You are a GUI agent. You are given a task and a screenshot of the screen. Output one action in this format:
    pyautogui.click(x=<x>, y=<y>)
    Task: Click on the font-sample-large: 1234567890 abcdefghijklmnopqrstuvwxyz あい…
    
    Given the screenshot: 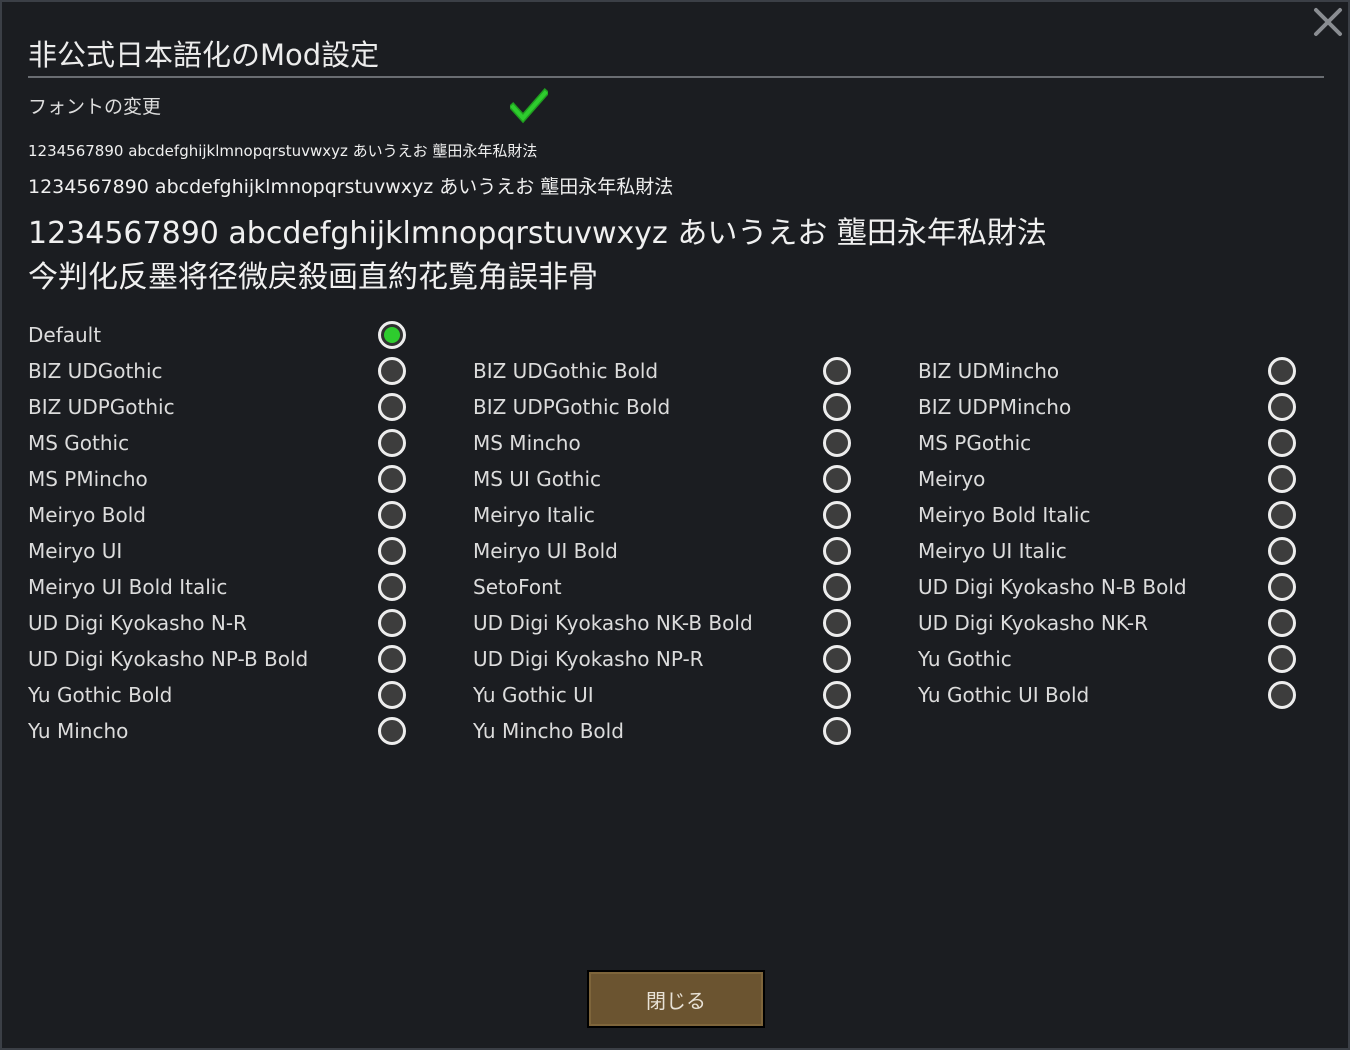 What is the action you would take?
    pyautogui.click(x=537, y=233)
    